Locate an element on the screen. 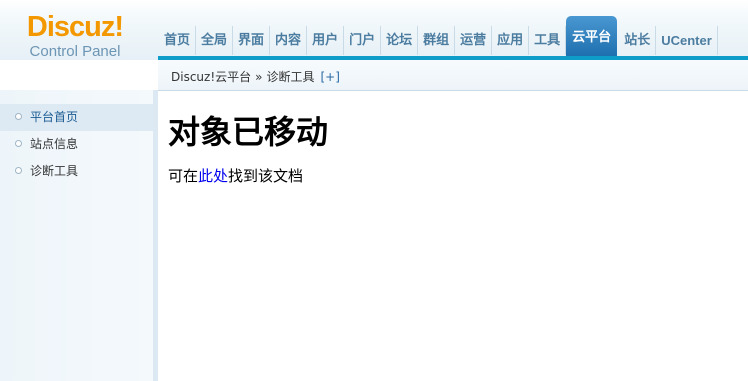 Image resolution: width=748 pixels, height=381 pixels. message-after: 找到该文档 is located at coordinates (266, 176).